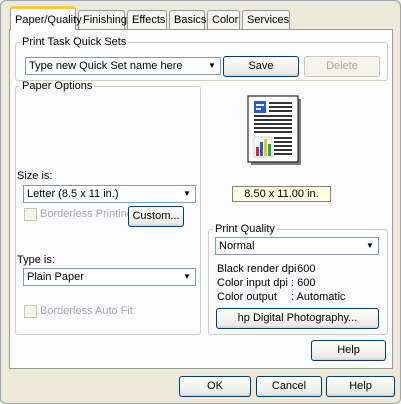  What do you see at coordinates (303, 269) in the screenshot?
I see `black-render-dpi-value: : 600` at bounding box center [303, 269].